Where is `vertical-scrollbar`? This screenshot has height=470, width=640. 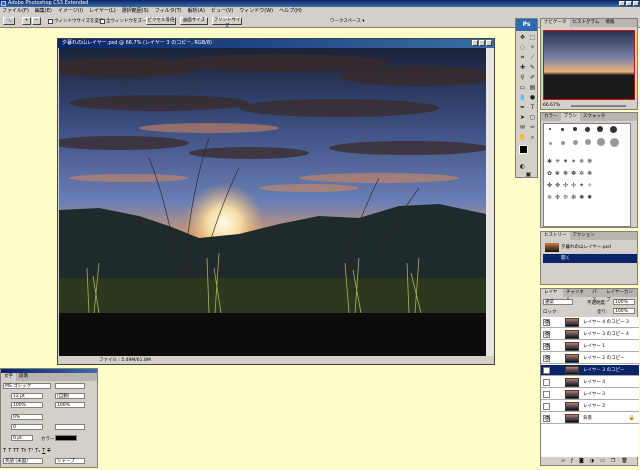 vertical-scrollbar is located at coordinates (490, 202).